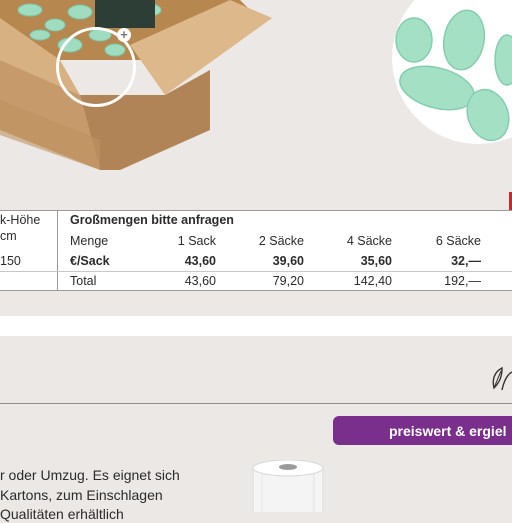 The image size is (512, 523). Describe the element at coordinates (369, 241) in the screenshot. I see `col-4-saecke: 4 Säcke` at that location.